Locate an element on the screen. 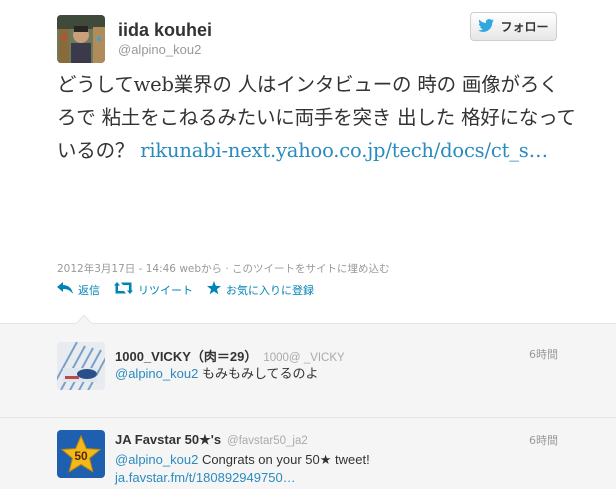  follow-label: フォロー is located at coordinates (524, 27).